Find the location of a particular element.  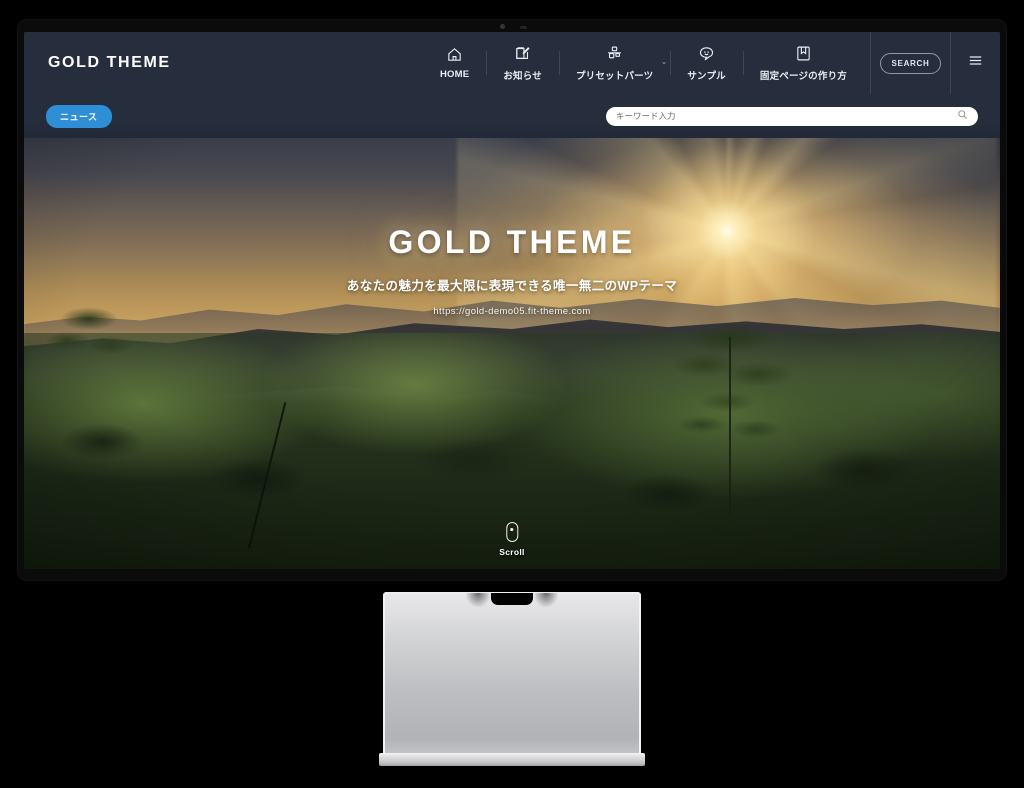

main-navigation: HOME お知らせ プリセットパーツ ⌄ サンプル 固定ページの作り方 is located at coordinates (643, 63).